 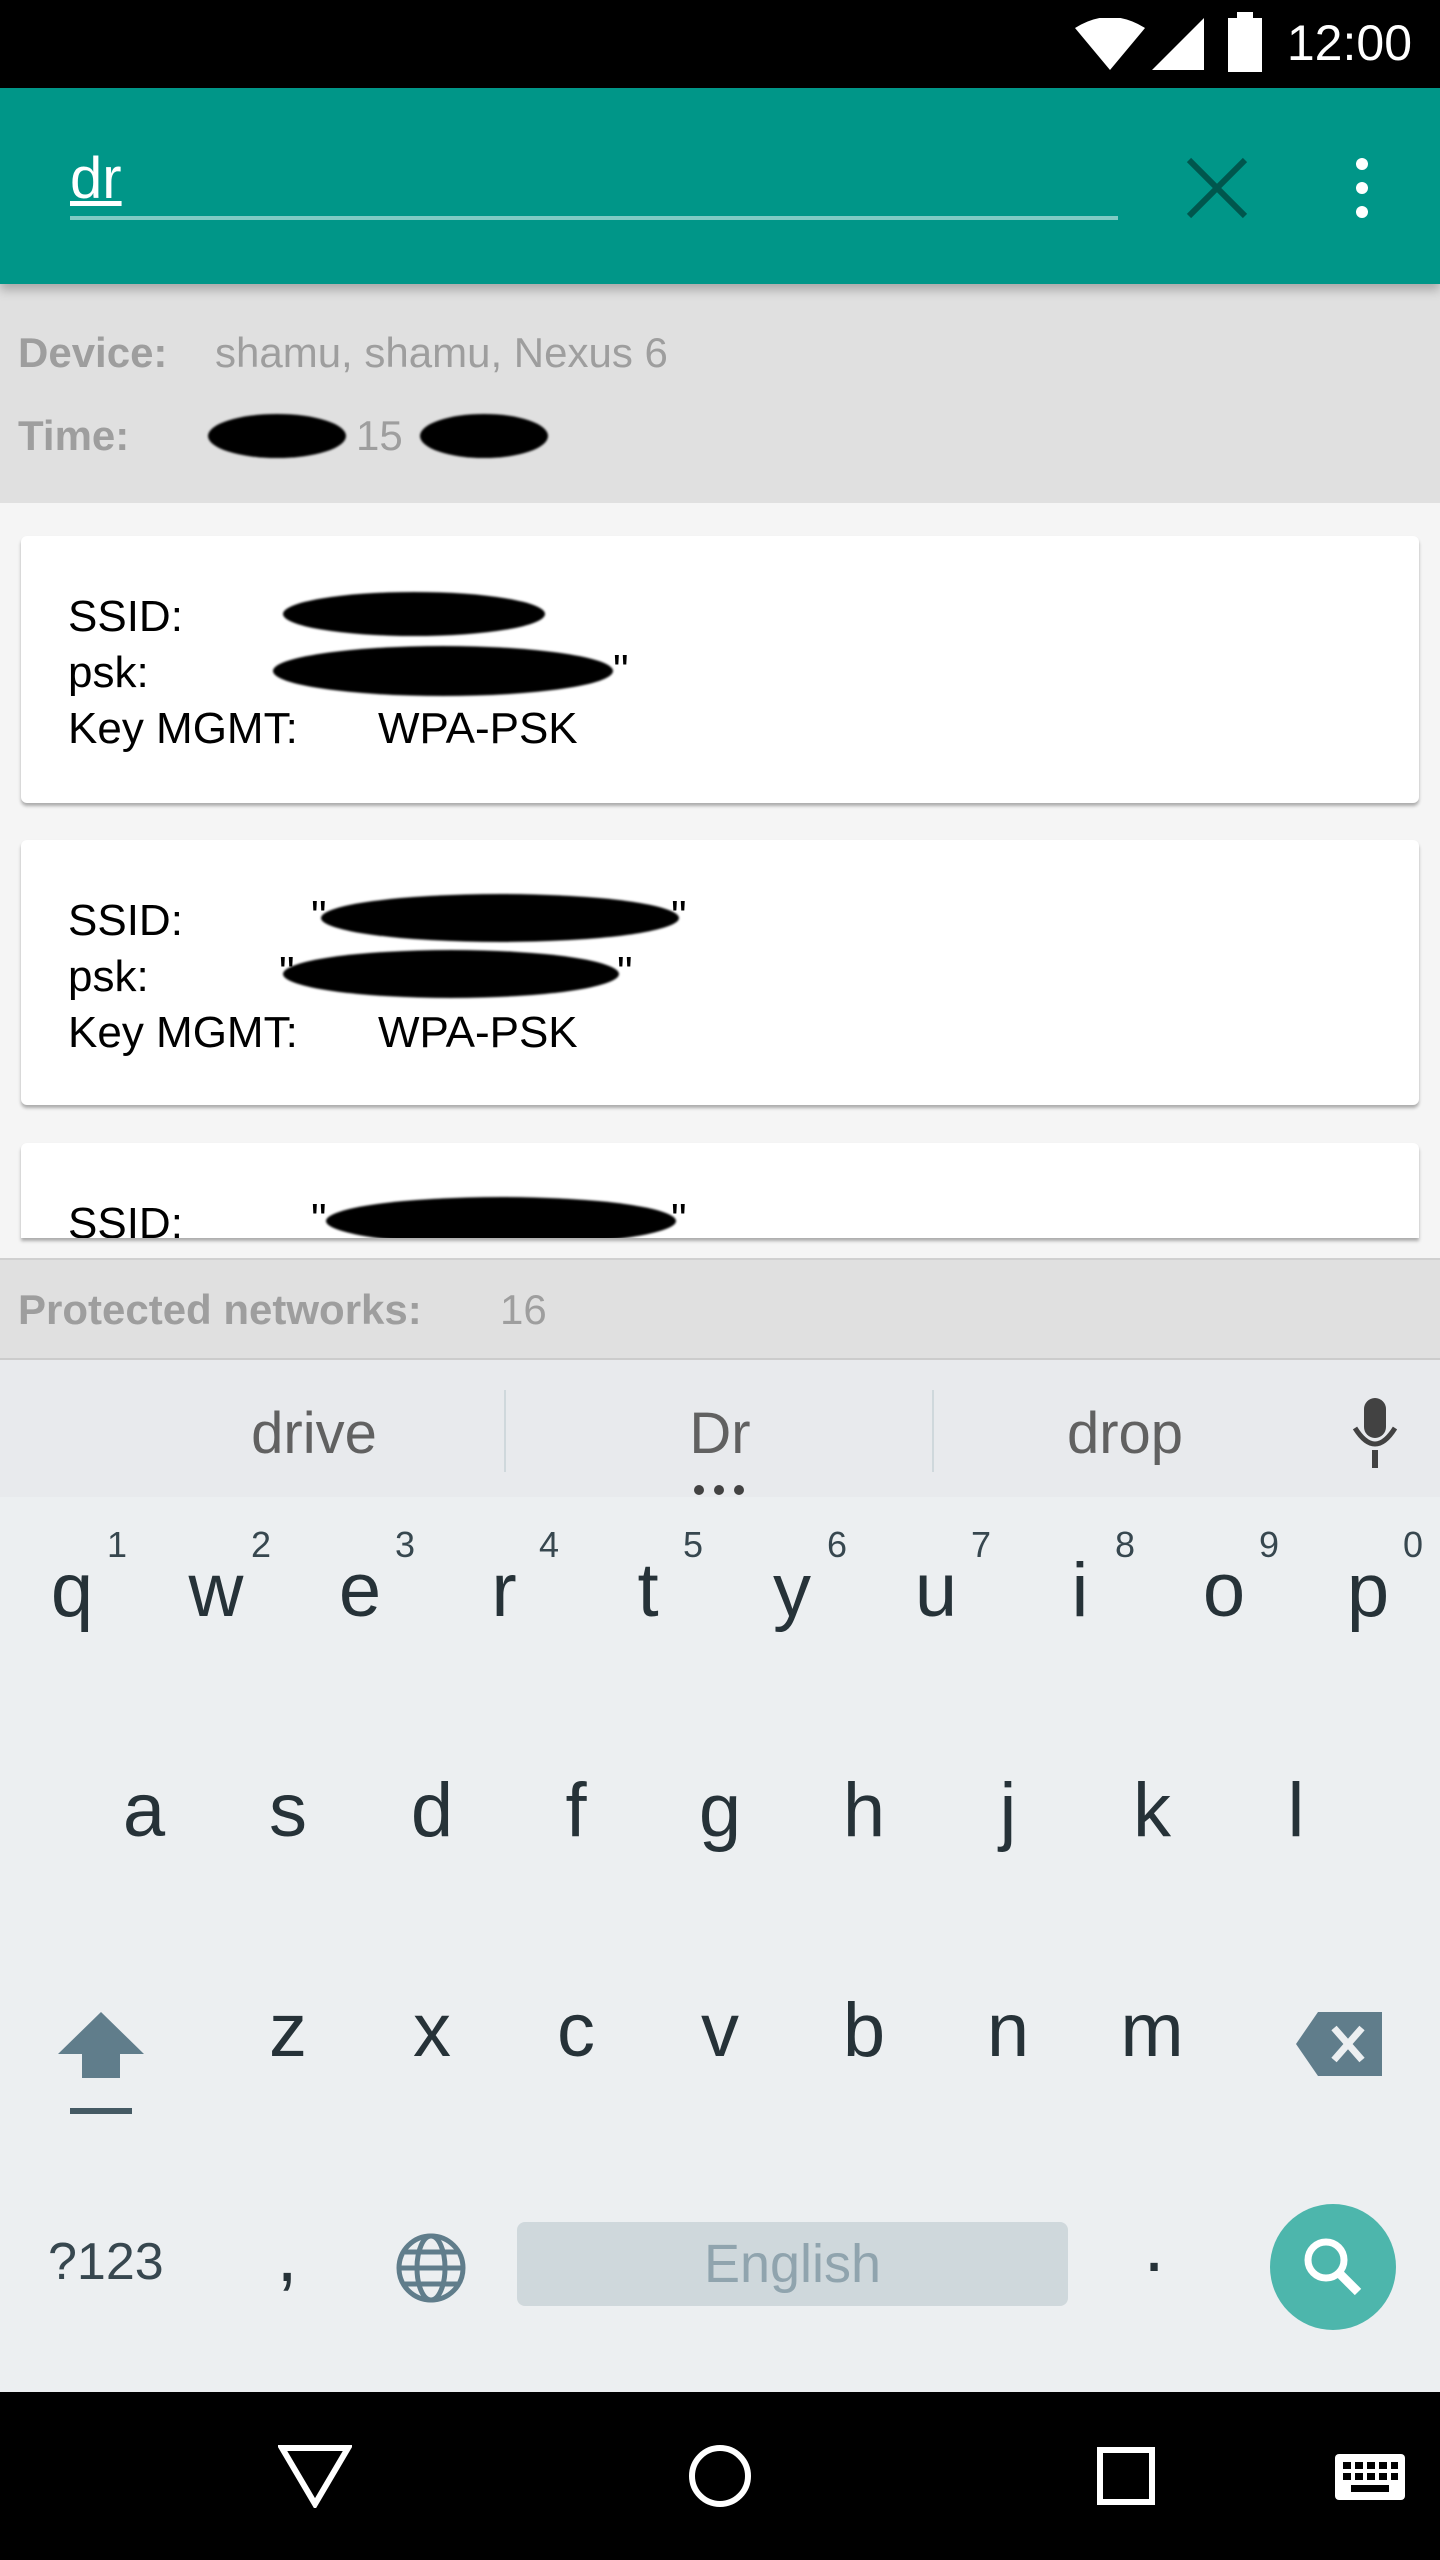 What do you see at coordinates (720, 1810) in the screenshot?
I see `key-g: g` at bounding box center [720, 1810].